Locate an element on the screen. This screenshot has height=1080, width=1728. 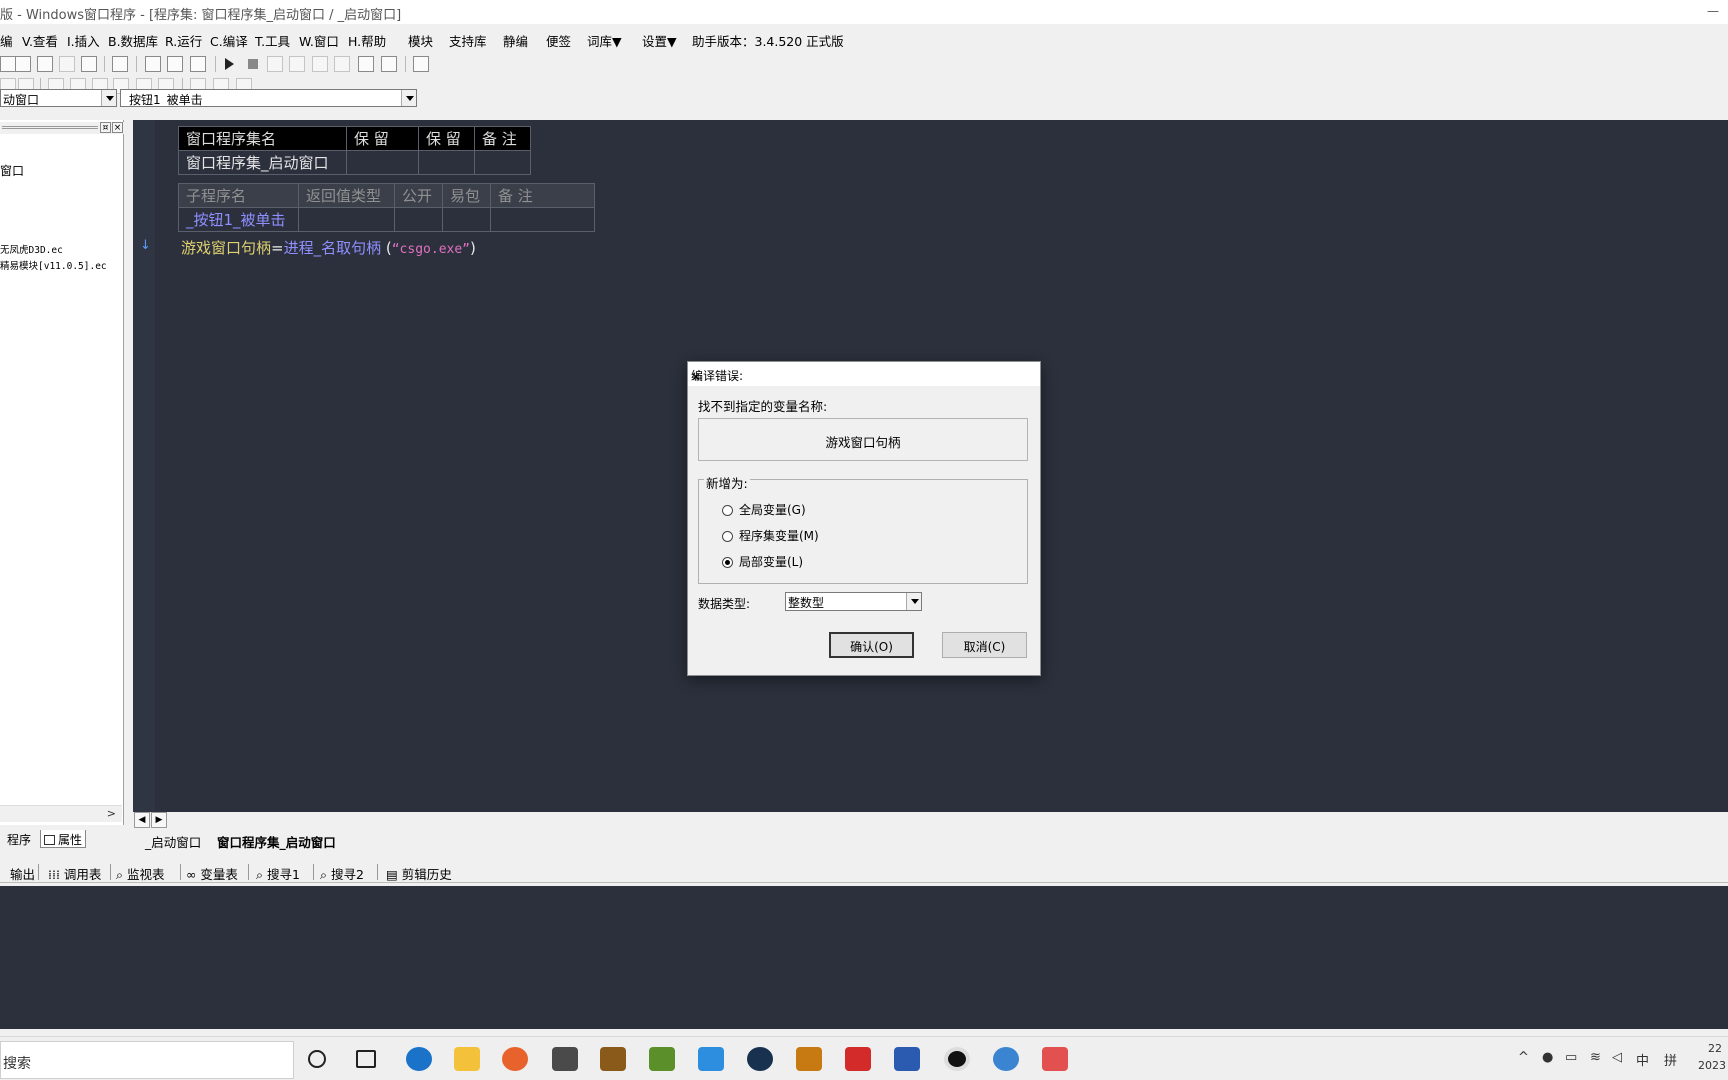
menu-static-compile: 静编 is located at coordinates (515, 40).